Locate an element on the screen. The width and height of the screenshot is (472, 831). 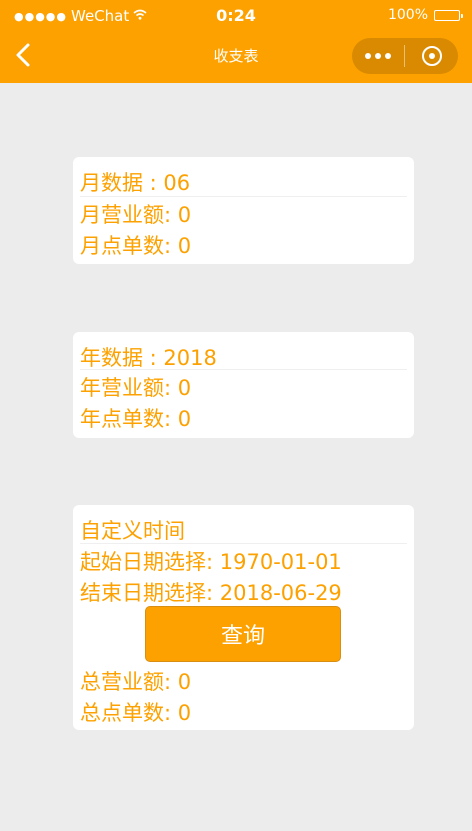
more-menu-button is located at coordinates (378, 56).